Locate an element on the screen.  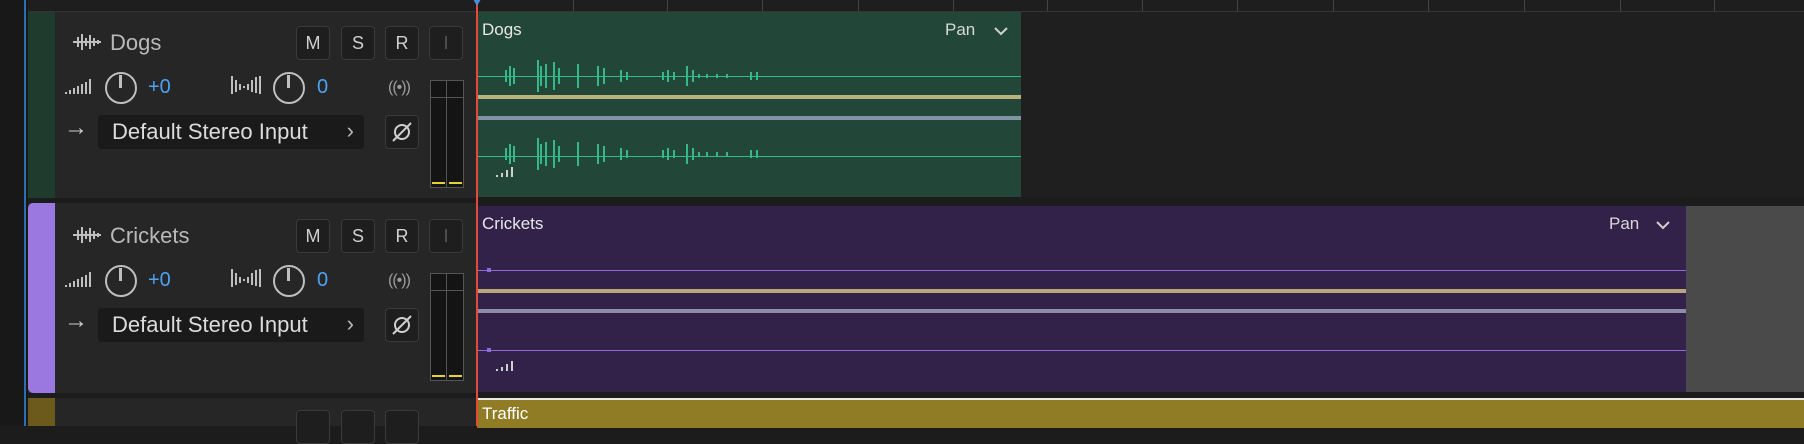
solo-button is located at coordinates (358, 427).